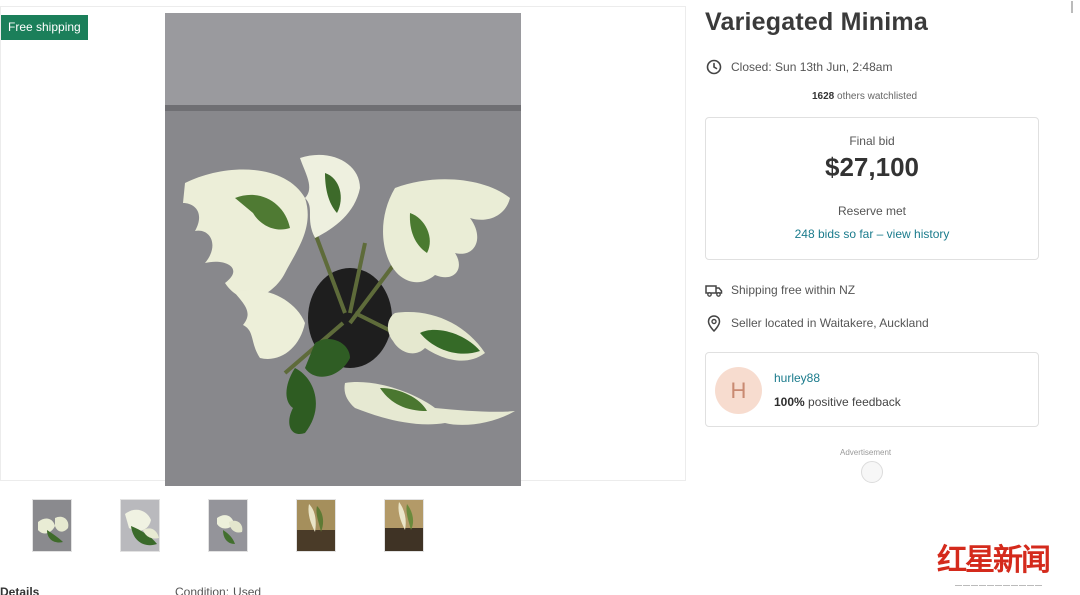 The width and height of the screenshot is (1080, 595). I want to click on seller-location-row: Seller located in Waitakere, Auckland, so click(817, 323).